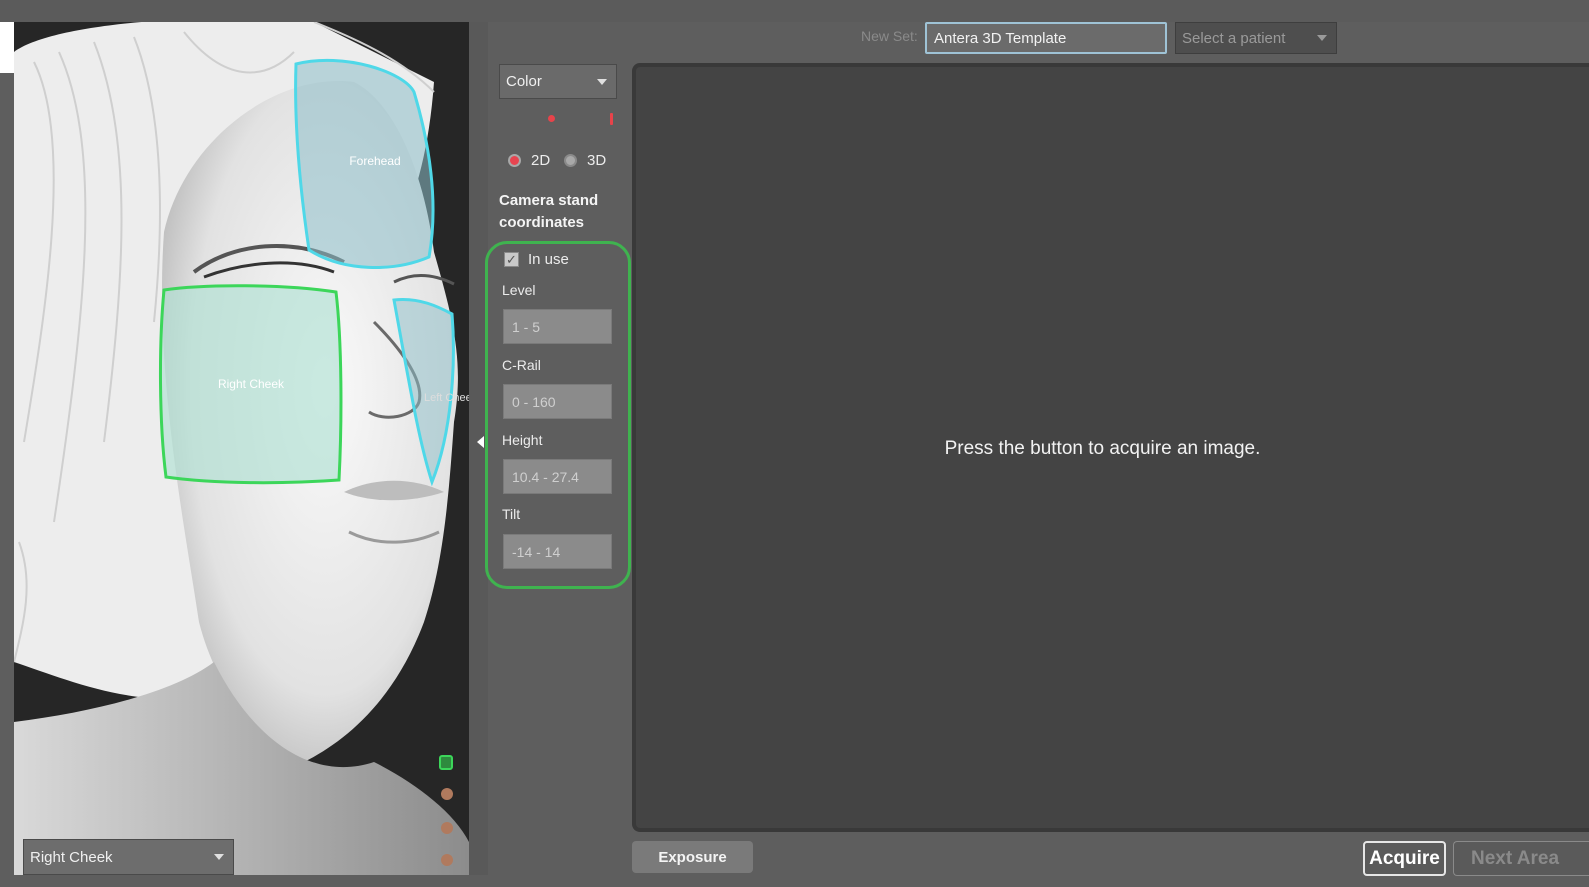  I want to click on radio-2d, so click(514, 160).